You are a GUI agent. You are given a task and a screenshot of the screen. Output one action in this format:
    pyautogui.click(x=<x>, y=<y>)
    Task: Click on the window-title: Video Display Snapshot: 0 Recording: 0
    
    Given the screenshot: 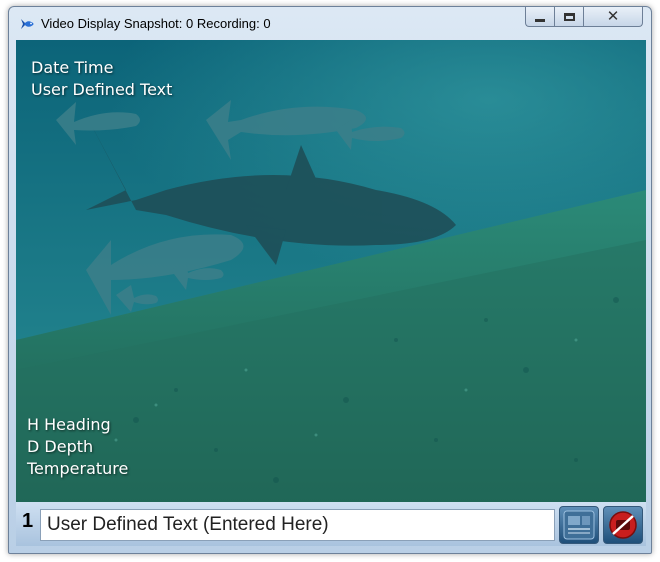 What is the action you would take?
    pyautogui.click(x=156, y=23)
    